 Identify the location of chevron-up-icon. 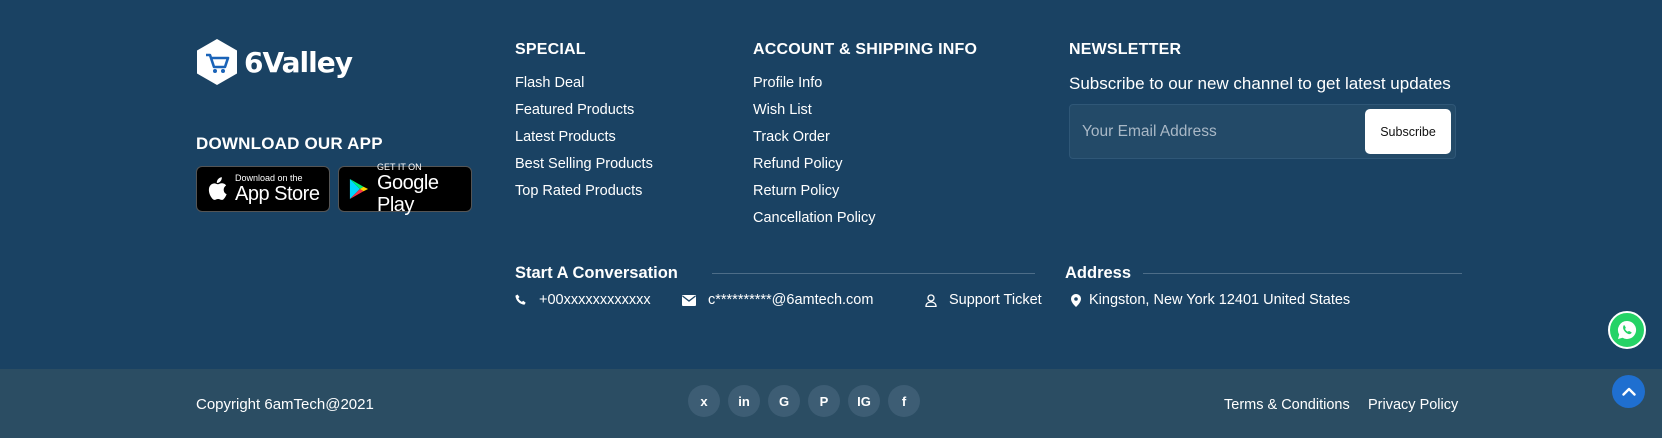
(1628, 391).